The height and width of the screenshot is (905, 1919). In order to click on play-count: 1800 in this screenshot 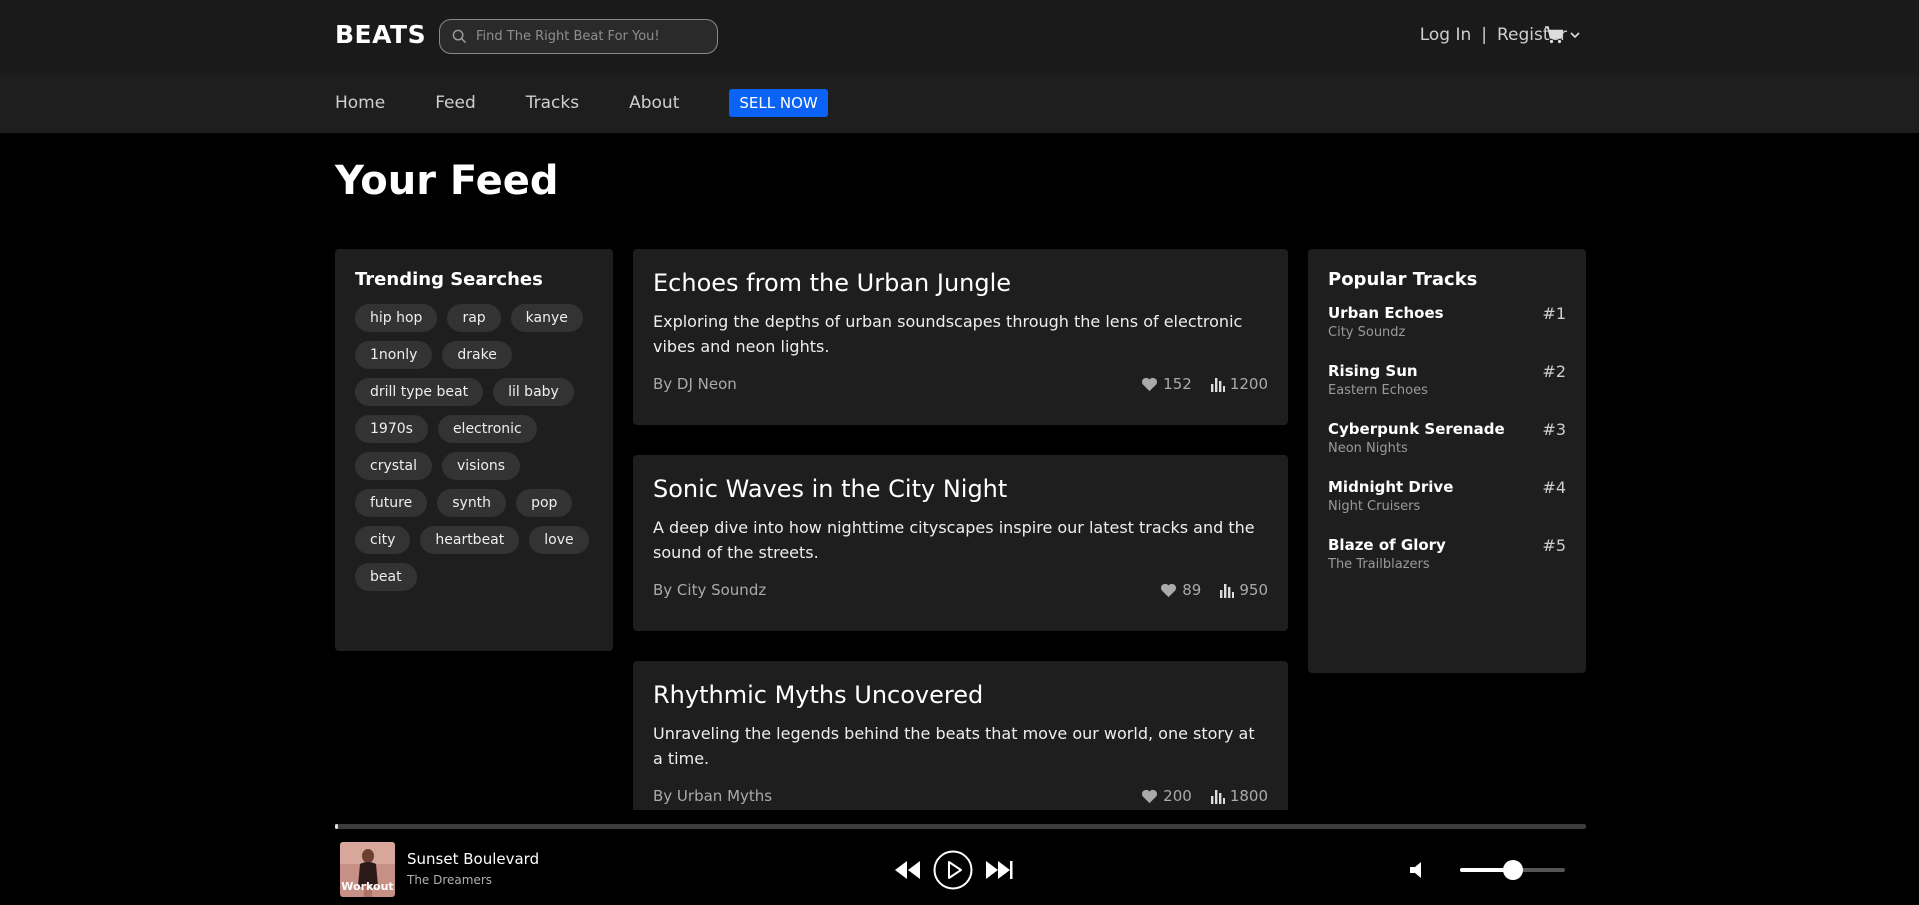, I will do `click(1248, 796)`.